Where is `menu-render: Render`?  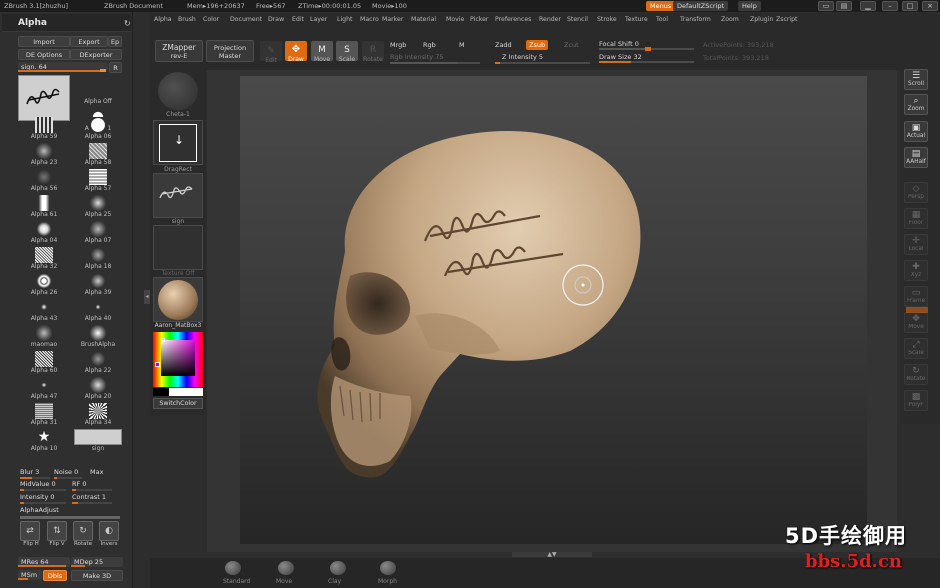 menu-render: Render is located at coordinates (550, 19).